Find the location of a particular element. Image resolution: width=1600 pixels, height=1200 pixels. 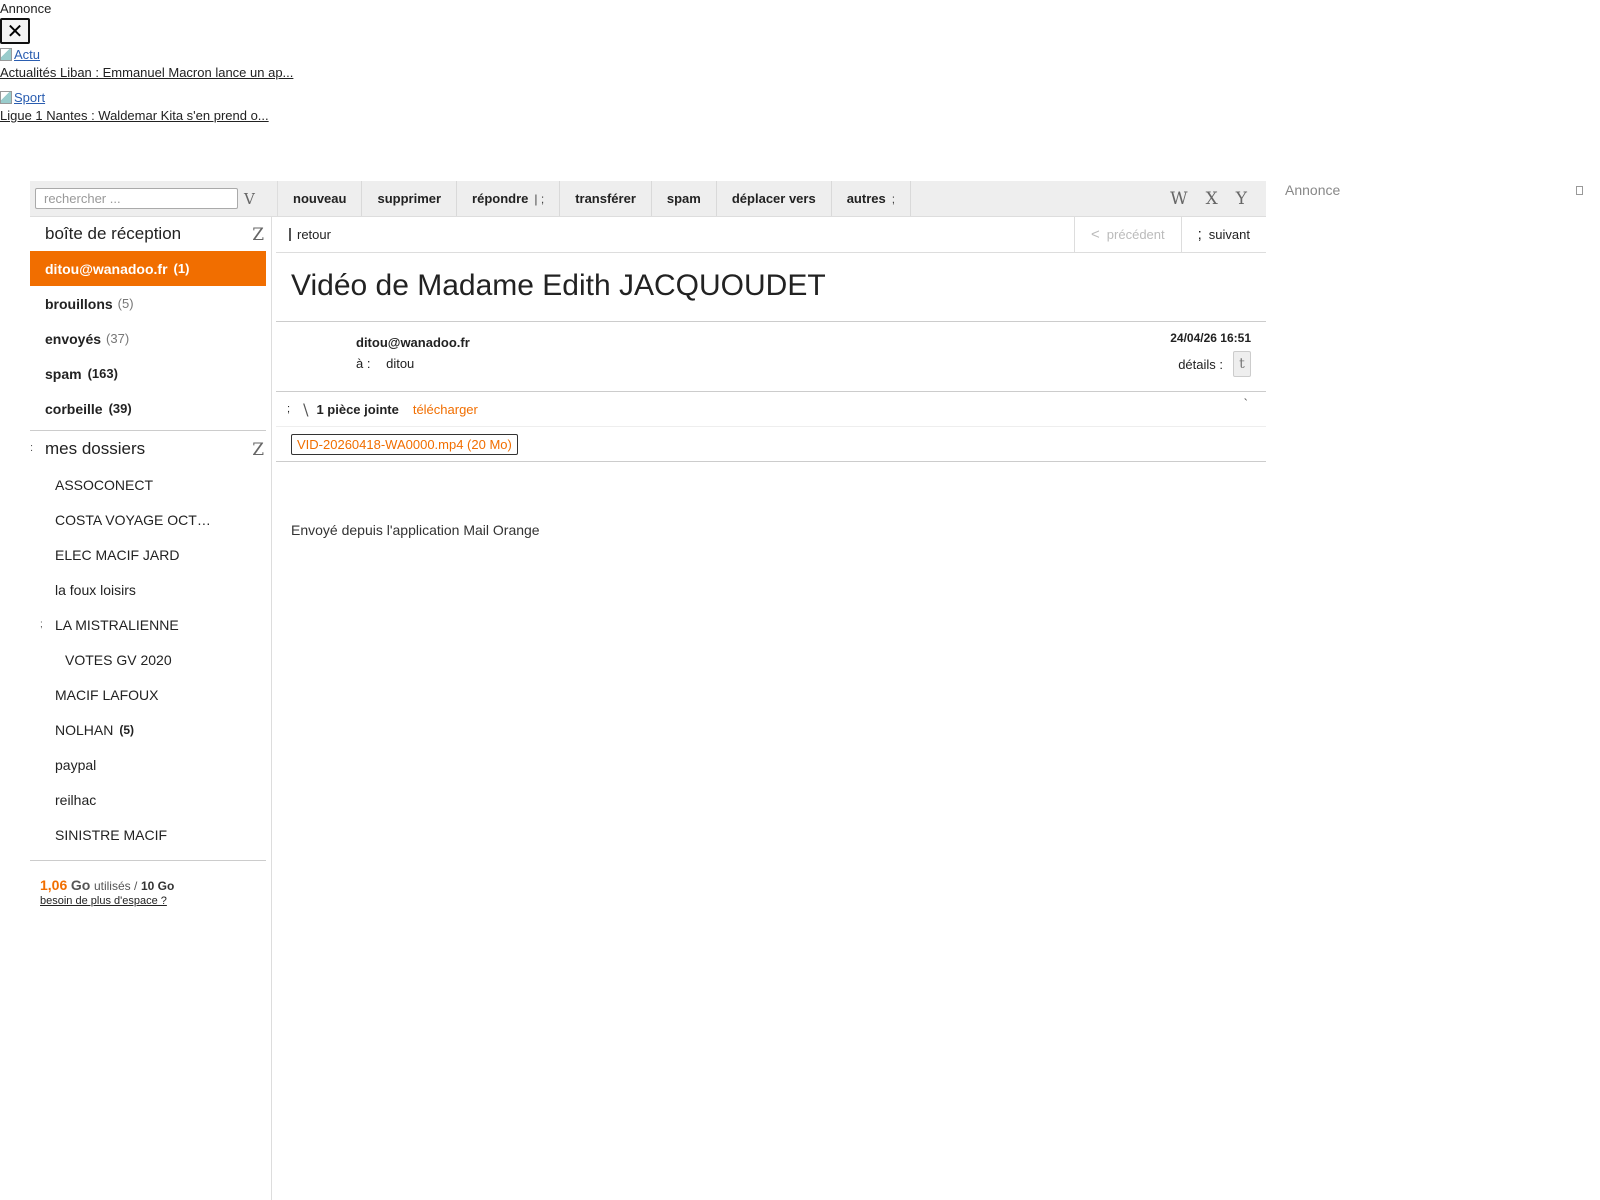

move-to-button-label: déplacer vers is located at coordinates (773, 198).